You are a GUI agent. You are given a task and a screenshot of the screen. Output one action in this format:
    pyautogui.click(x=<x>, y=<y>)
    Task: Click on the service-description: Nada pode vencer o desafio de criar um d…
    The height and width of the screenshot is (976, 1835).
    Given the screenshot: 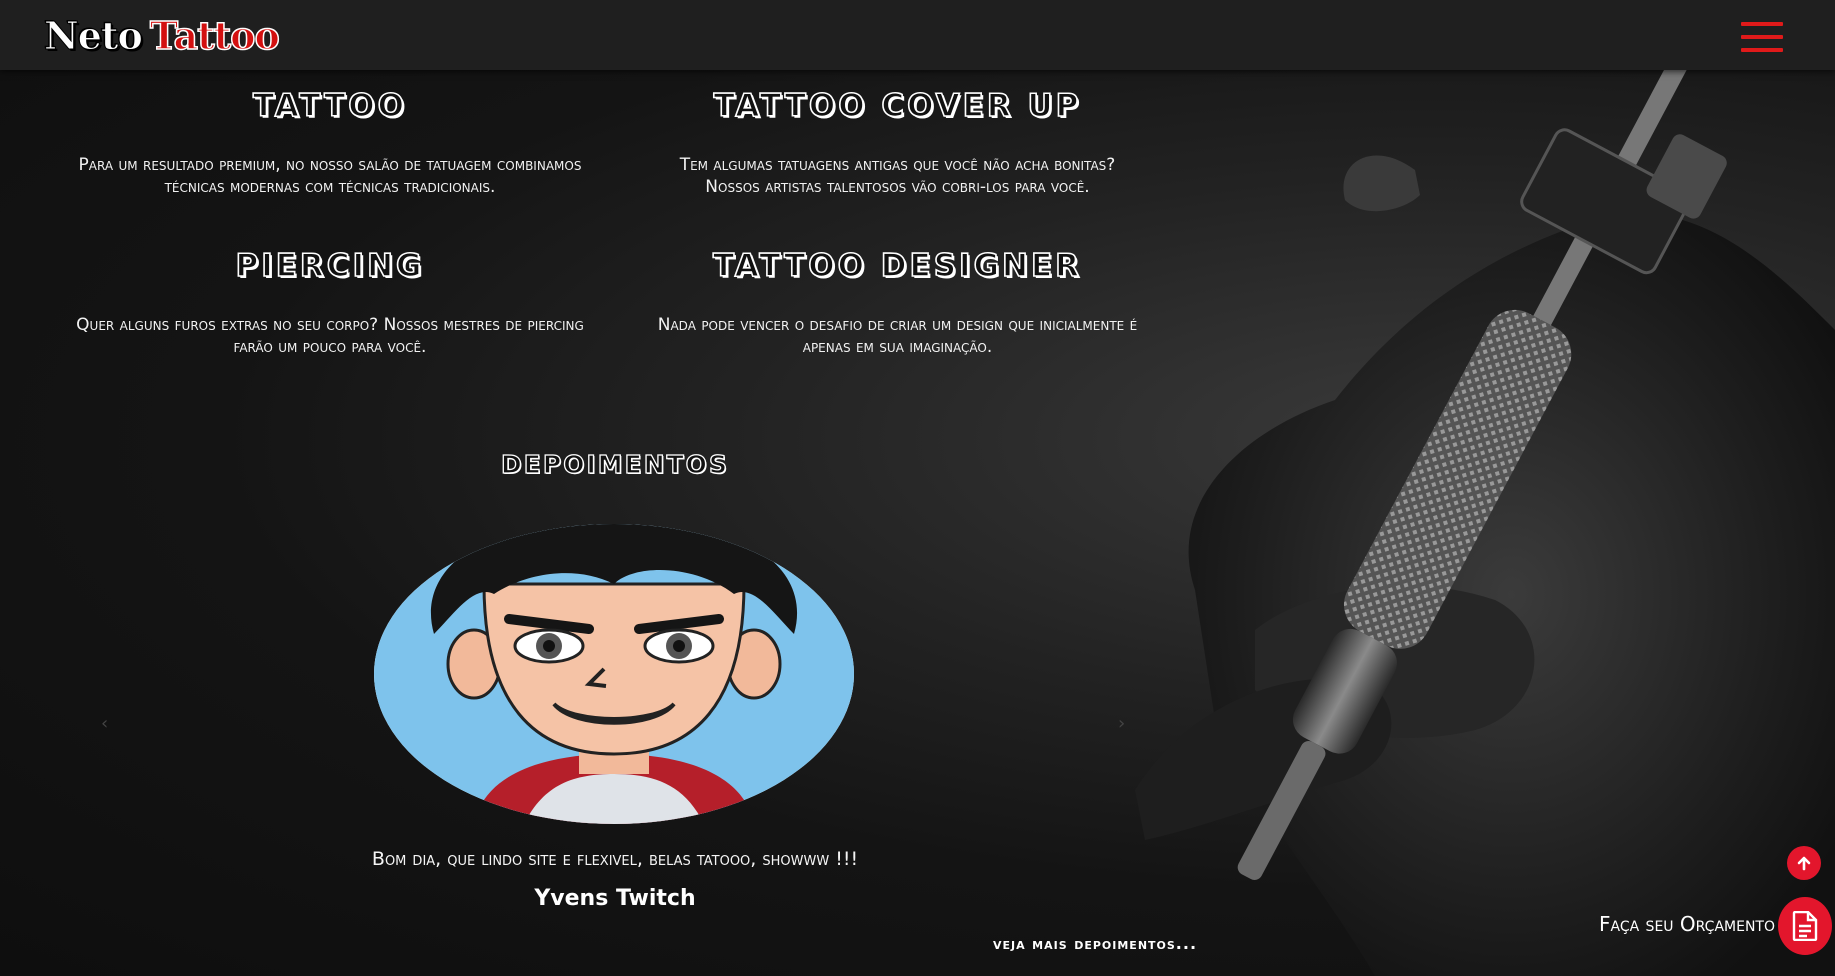 What is the action you would take?
    pyautogui.click(x=897, y=336)
    